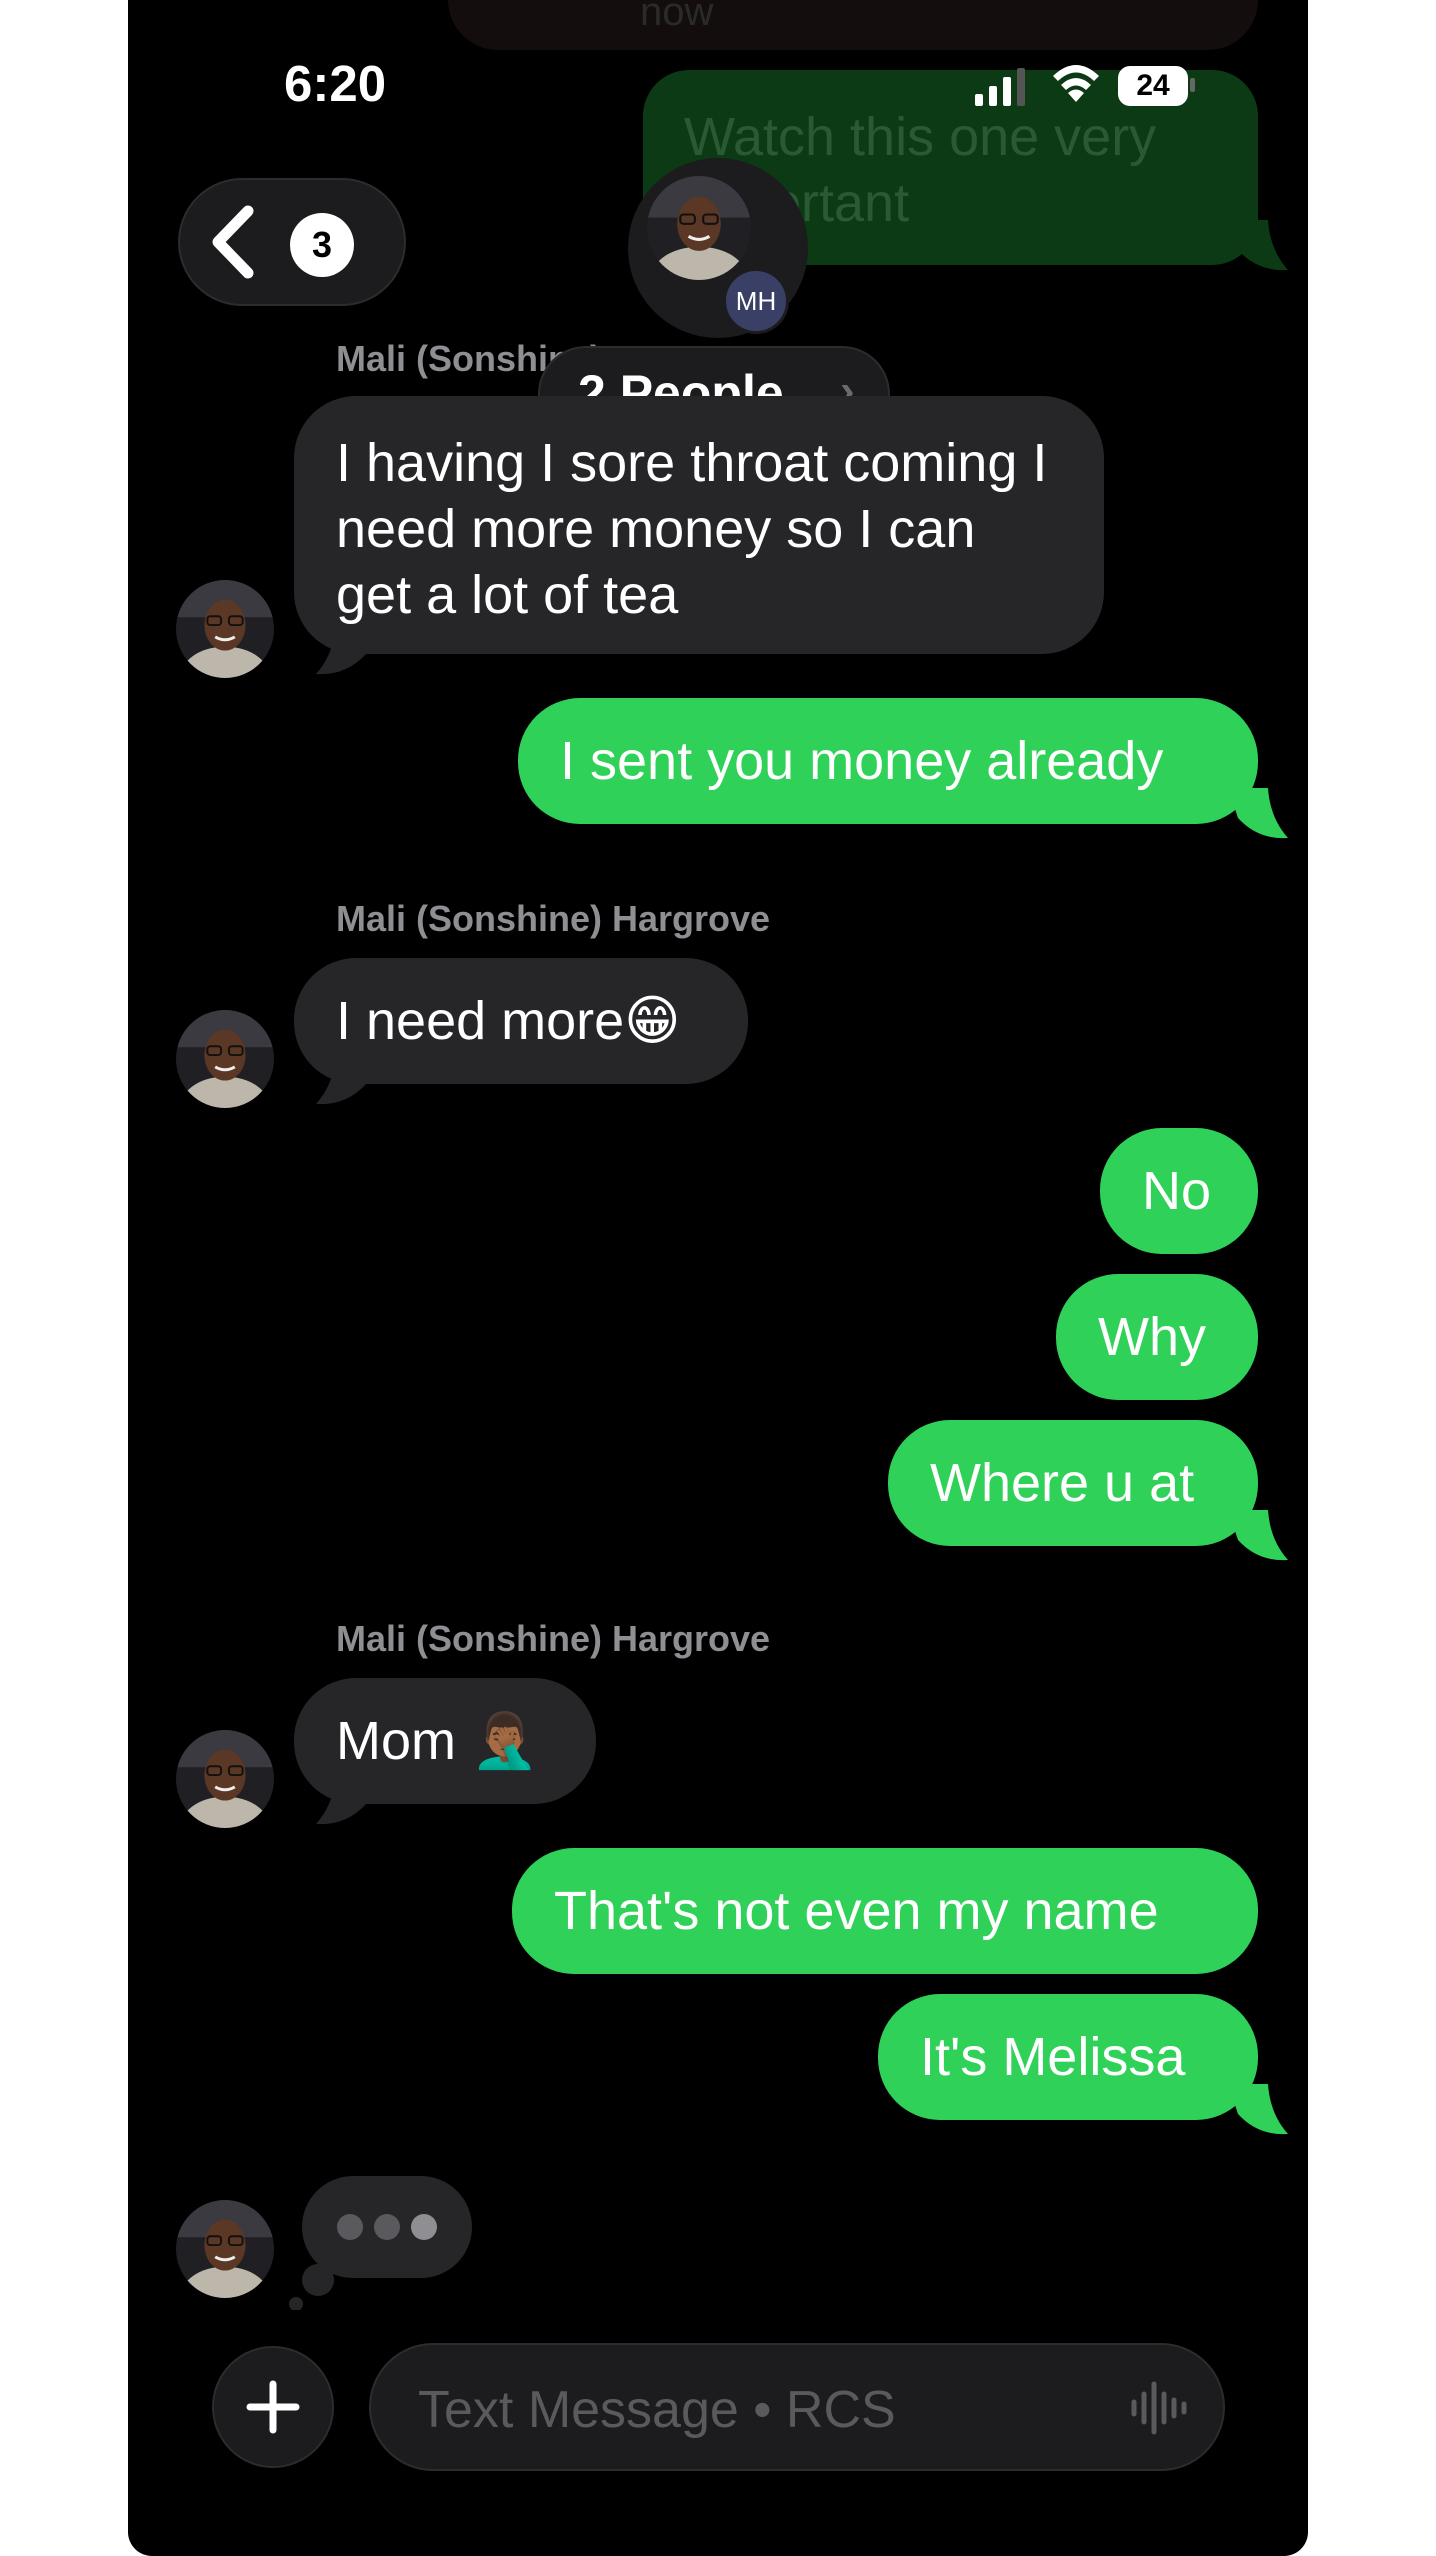  I want to click on message-bubble-outgoing: It's Melissa, so click(1068, 2057).